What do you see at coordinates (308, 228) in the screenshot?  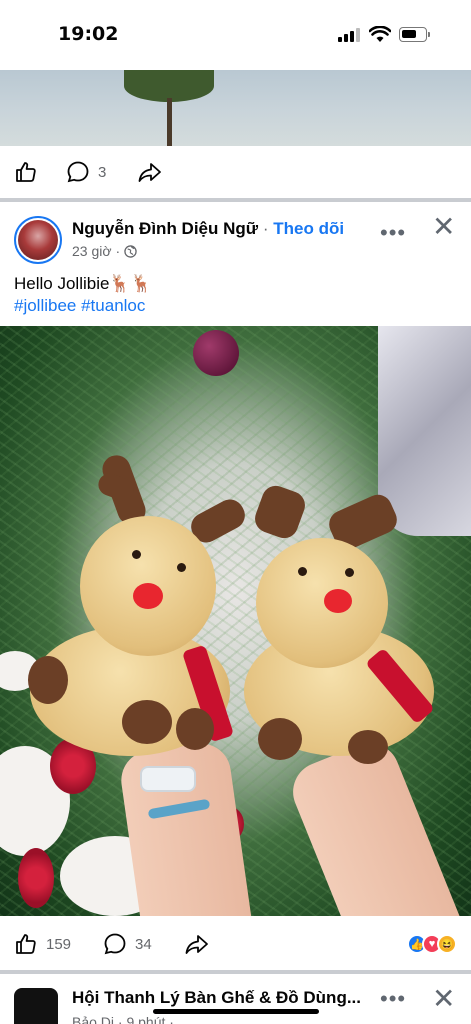 I see `follow-button: Theo dõi` at bounding box center [308, 228].